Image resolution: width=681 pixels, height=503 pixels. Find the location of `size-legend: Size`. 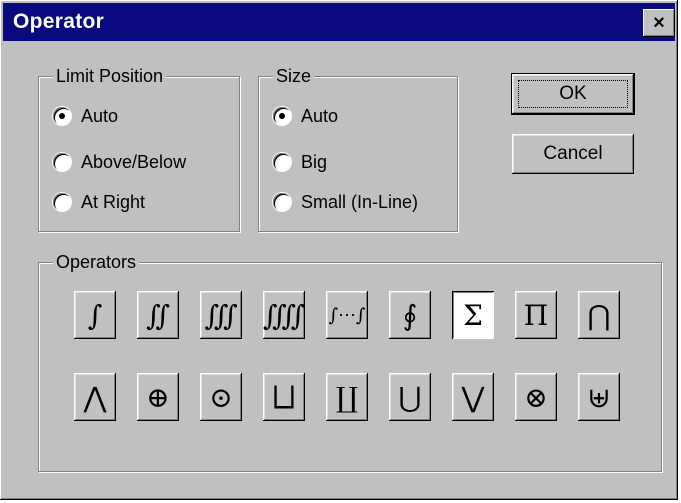

size-legend: Size is located at coordinates (294, 76).